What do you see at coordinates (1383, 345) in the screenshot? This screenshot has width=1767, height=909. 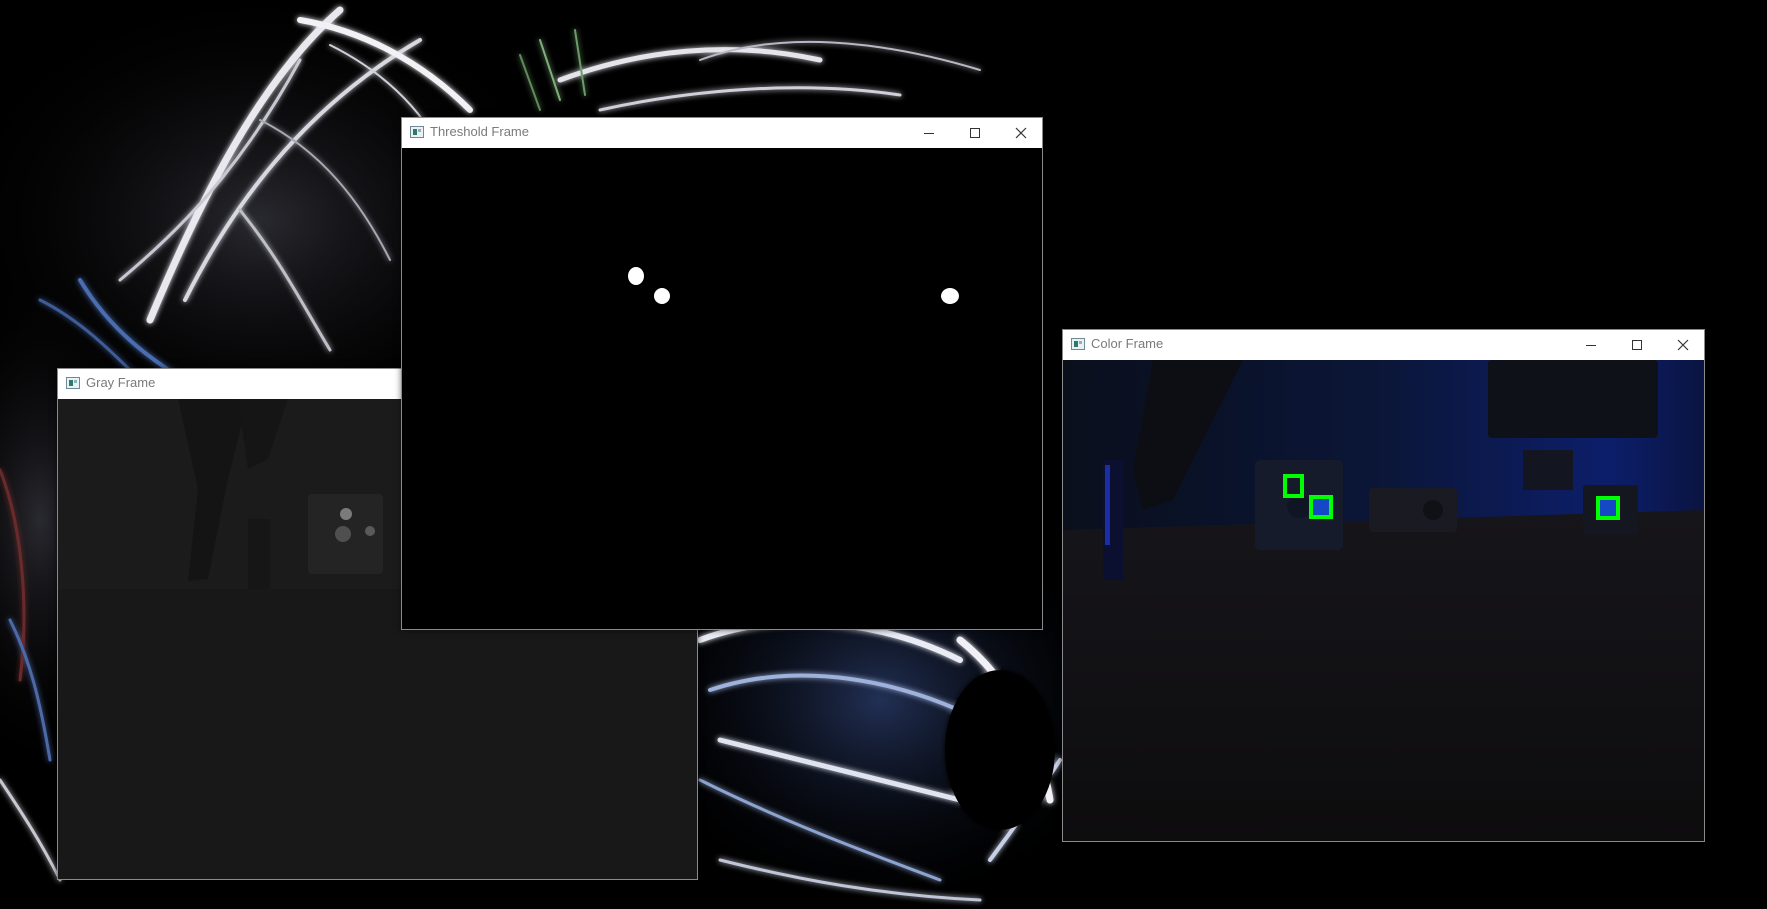 I see `color-frame-titlebar: Color Frame` at bounding box center [1383, 345].